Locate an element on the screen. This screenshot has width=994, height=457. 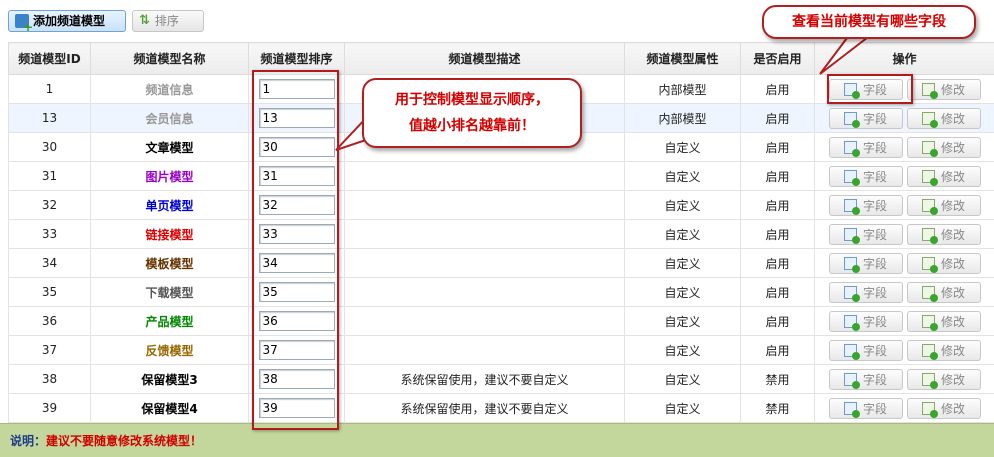
model-name: 保留模型4 is located at coordinates (169, 408).